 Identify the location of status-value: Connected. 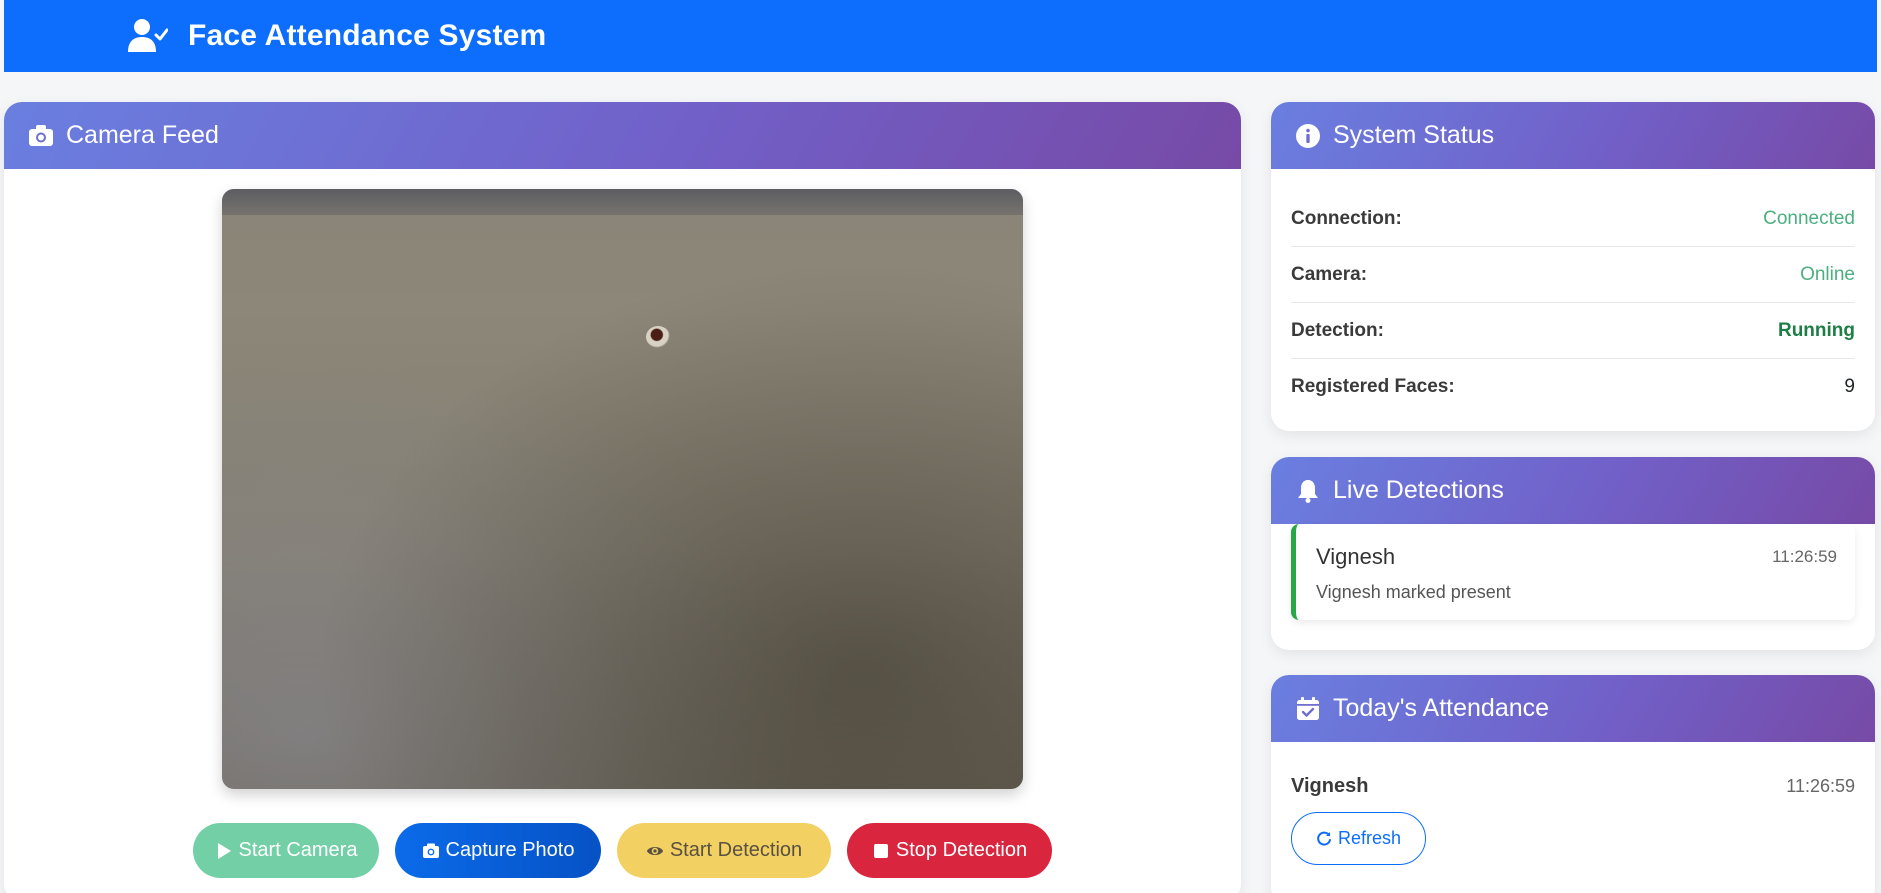
(1809, 218).